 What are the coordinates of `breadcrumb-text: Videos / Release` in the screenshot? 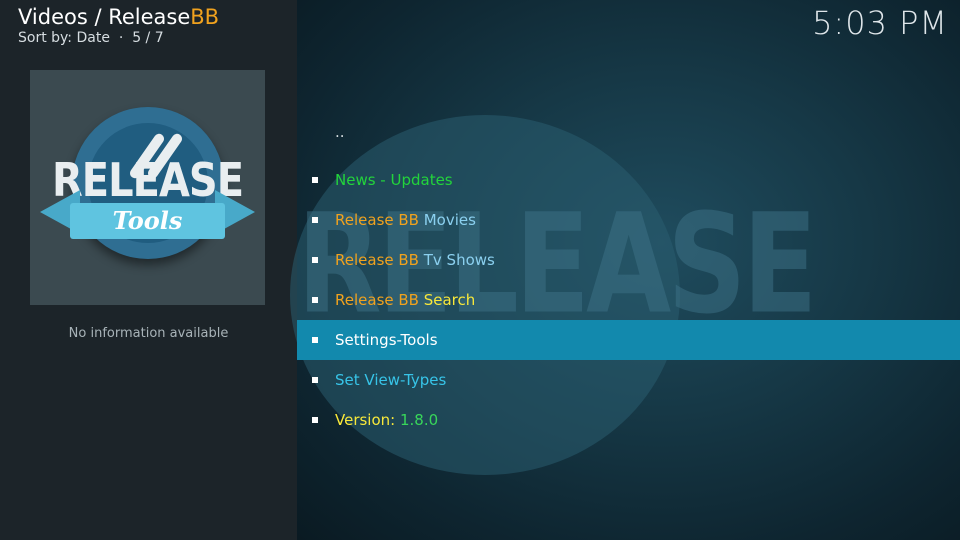 It's located at (104, 17).